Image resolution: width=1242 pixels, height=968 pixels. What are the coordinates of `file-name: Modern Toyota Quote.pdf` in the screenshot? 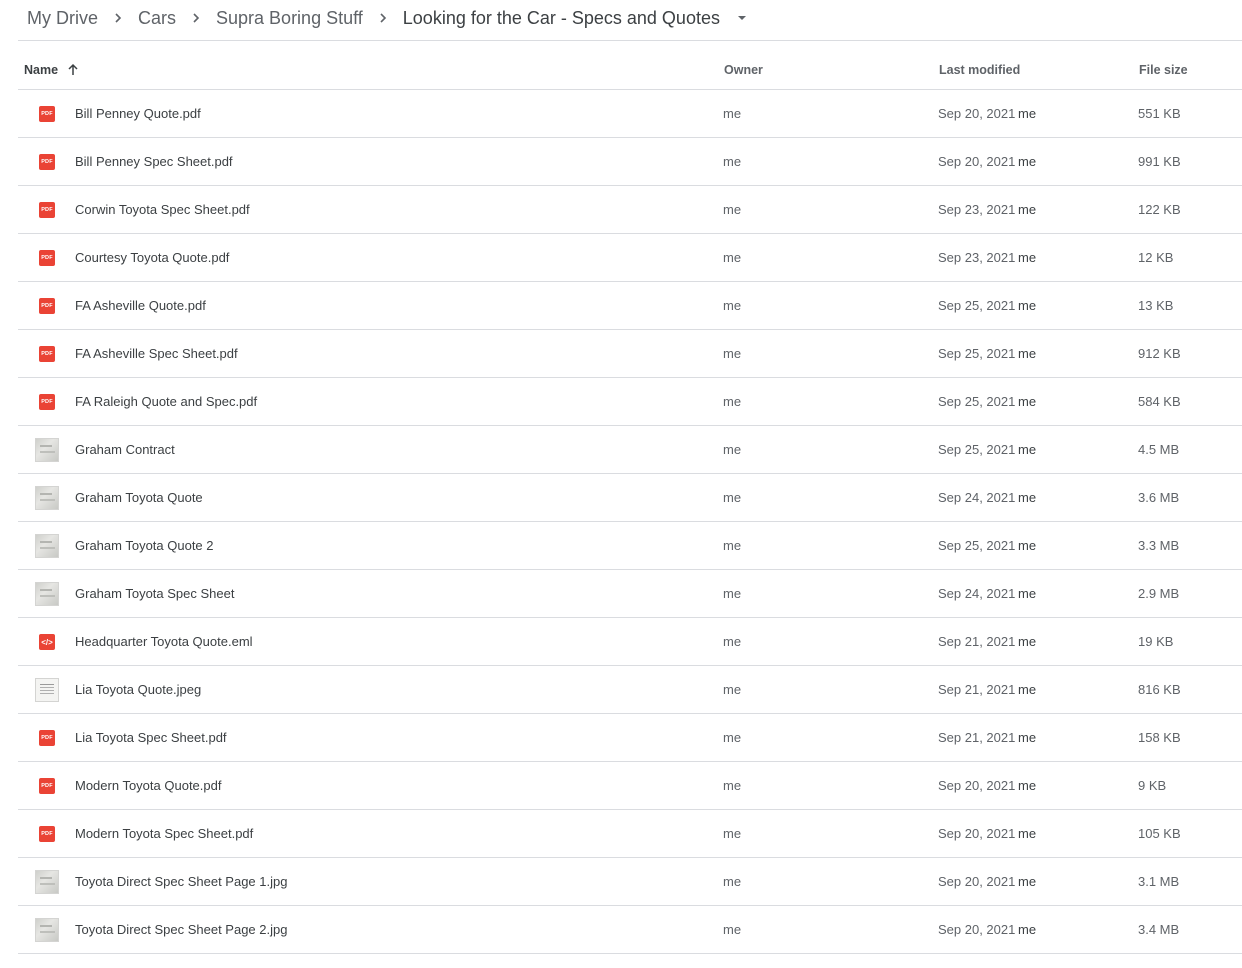 It's located at (148, 785).